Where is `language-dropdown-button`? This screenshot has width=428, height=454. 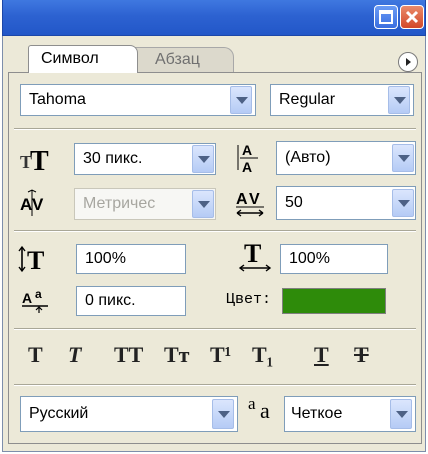 language-dropdown-button is located at coordinates (223, 414).